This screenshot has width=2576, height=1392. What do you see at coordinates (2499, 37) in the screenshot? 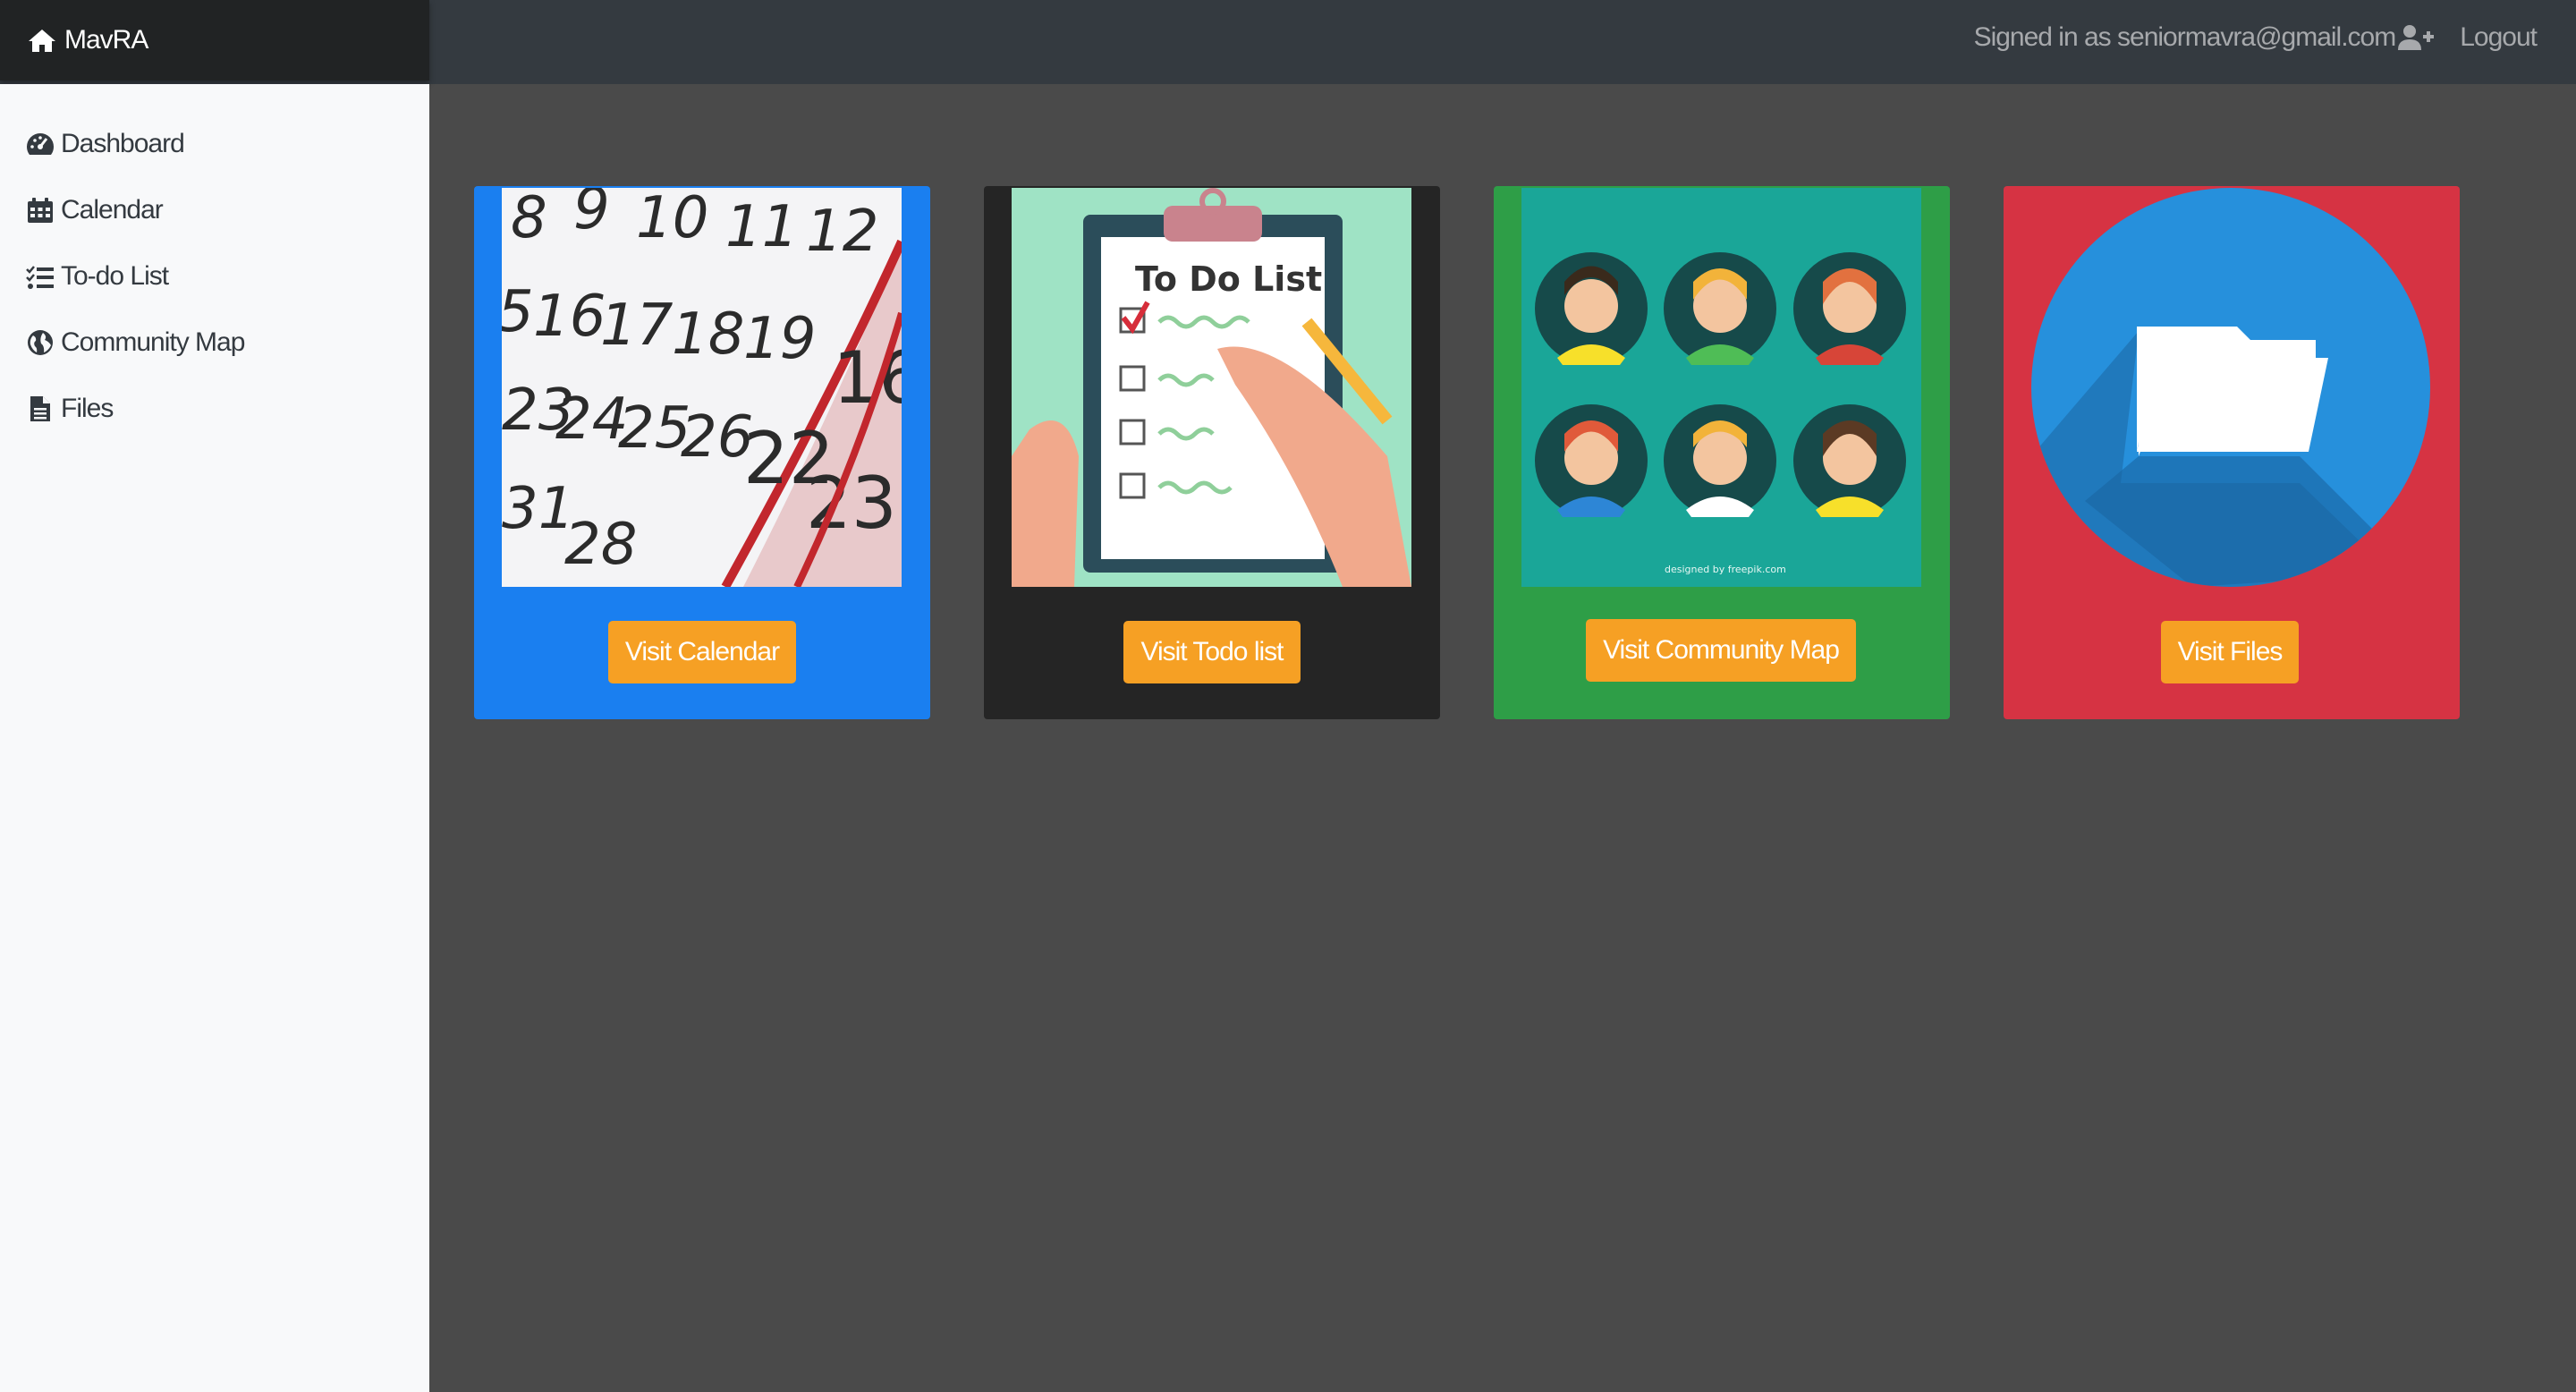
I see `logout-link: Logout` at bounding box center [2499, 37].